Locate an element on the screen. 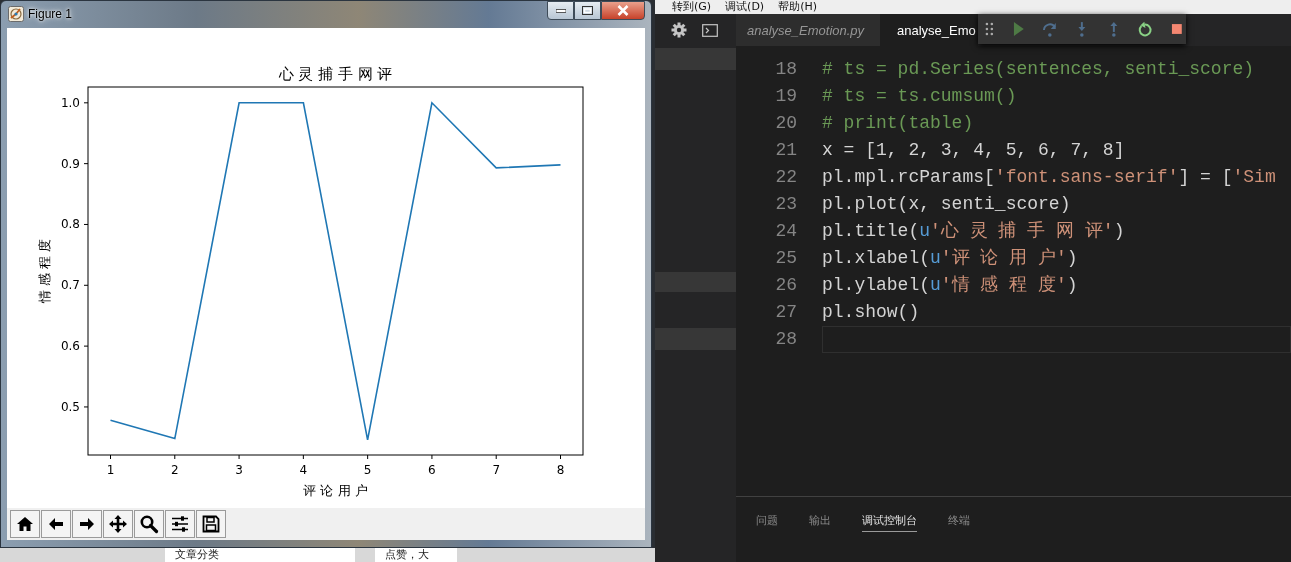 The image size is (1291, 562). sliders-icon is located at coordinates (180, 524).